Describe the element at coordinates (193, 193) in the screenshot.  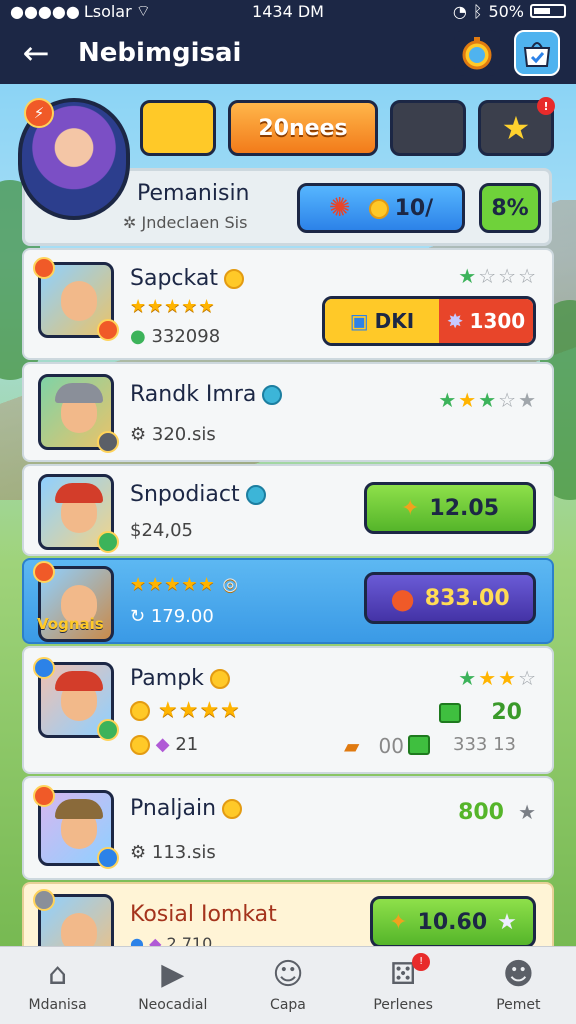
I see `profile-name: Pemanisin` at that location.